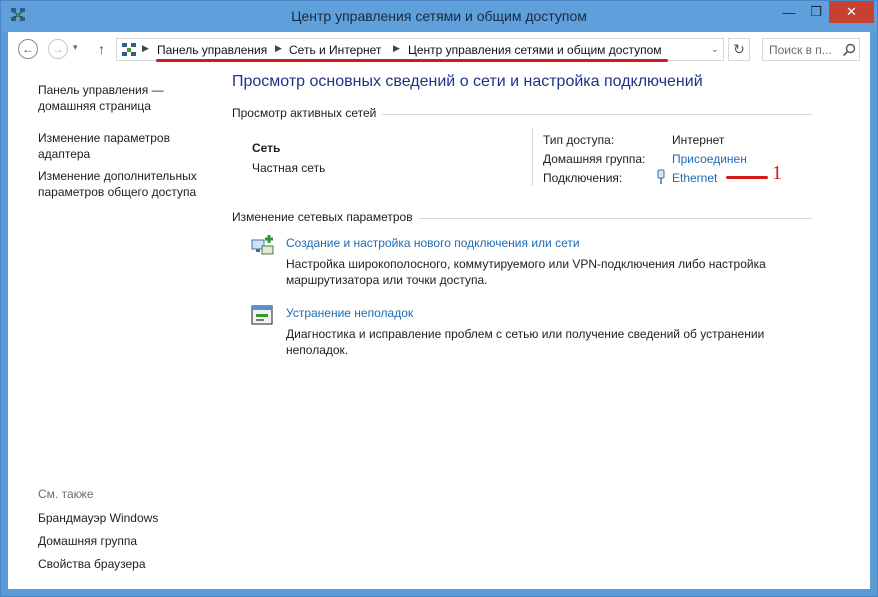 This screenshot has height=597, width=878. I want to click on annotation-marker, so click(747, 177).